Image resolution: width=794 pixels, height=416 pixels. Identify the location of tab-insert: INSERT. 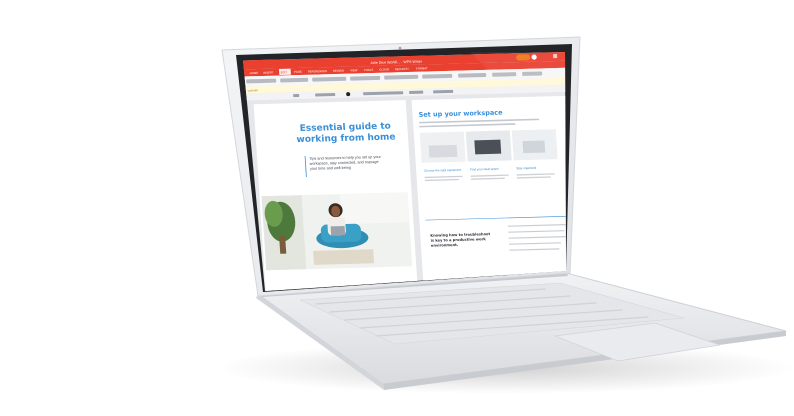
(268, 72).